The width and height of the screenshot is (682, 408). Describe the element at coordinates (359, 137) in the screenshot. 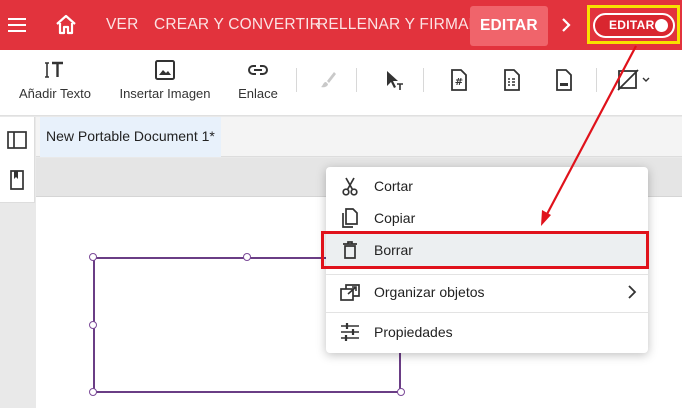

I see `document-tab-bar: New Portable Document 1*` at that location.